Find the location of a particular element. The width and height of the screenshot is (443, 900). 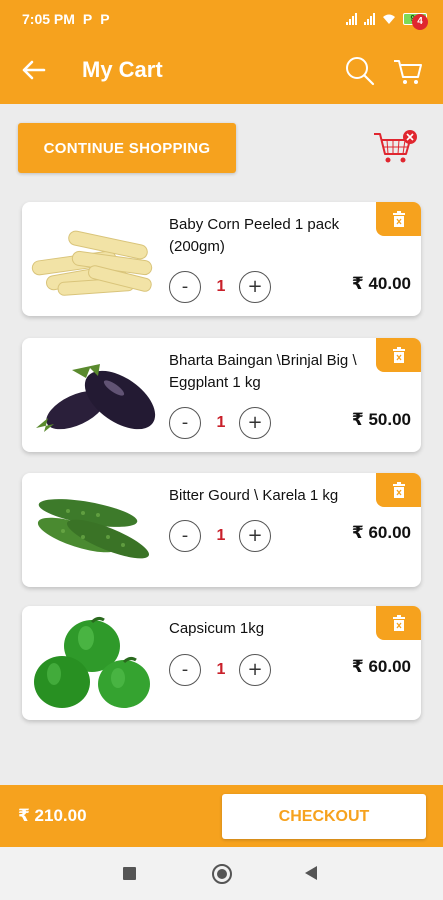

bitter-gourd-image is located at coordinates (93, 529).